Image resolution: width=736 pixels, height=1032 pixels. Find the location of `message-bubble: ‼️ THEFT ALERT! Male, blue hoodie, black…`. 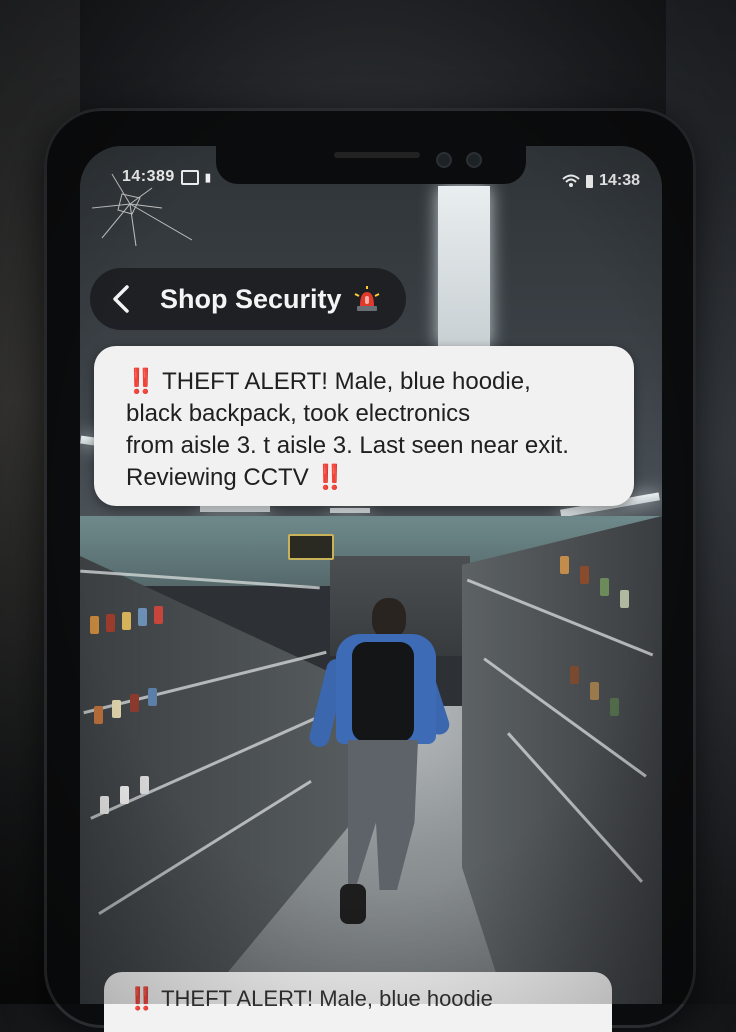

message-bubble: ‼️ THEFT ALERT! Male, blue hoodie, black… is located at coordinates (364, 426).